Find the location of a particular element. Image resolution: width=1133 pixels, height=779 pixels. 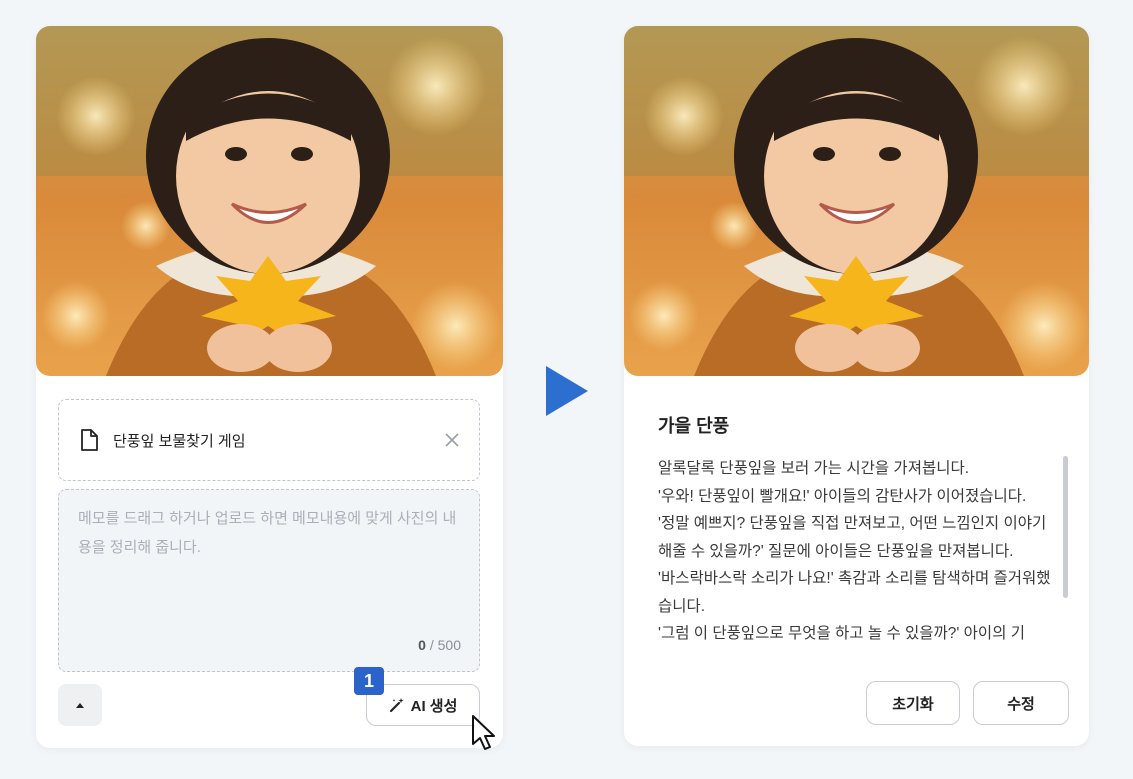

result-paragraph: '바스락바스락 소리가 나요!' 촉감과 소리를 탐색하며 즐거워했습니다. is located at coordinates (854, 592).